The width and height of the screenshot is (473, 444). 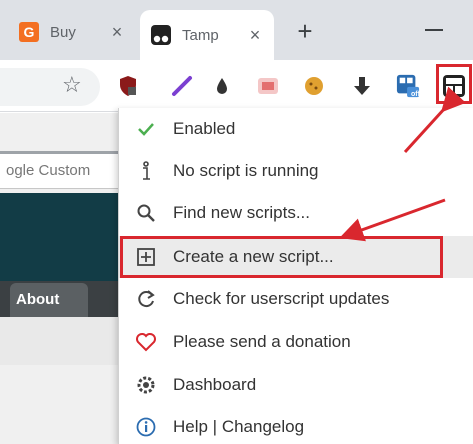 I want to click on tampermonkey-icon, so click(x=161, y=35).